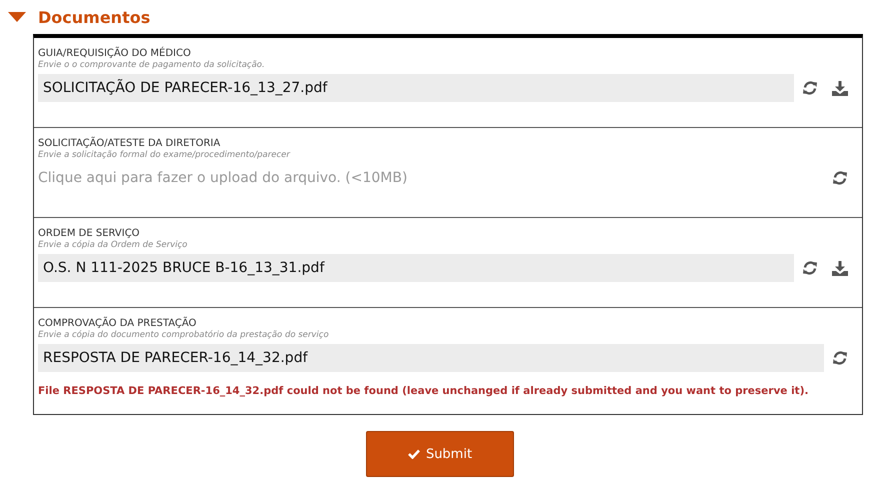 The width and height of the screenshot is (886, 489). What do you see at coordinates (431, 358) in the screenshot?
I see `file-field: RESPOSTA DE PARECER-16_14_32.pdf` at bounding box center [431, 358].